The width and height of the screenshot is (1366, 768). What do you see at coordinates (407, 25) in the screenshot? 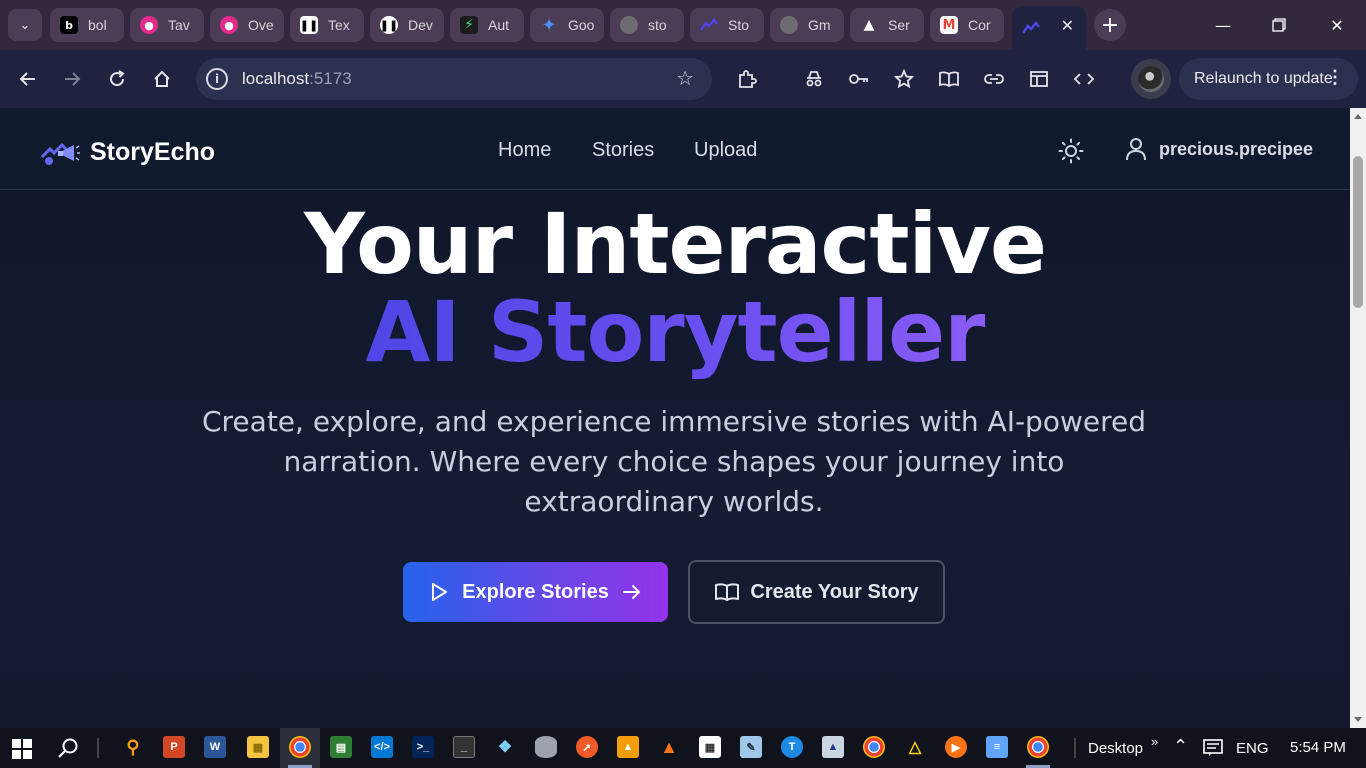
I see `browser-tab: ❚❚ Dev` at bounding box center [407, 25].